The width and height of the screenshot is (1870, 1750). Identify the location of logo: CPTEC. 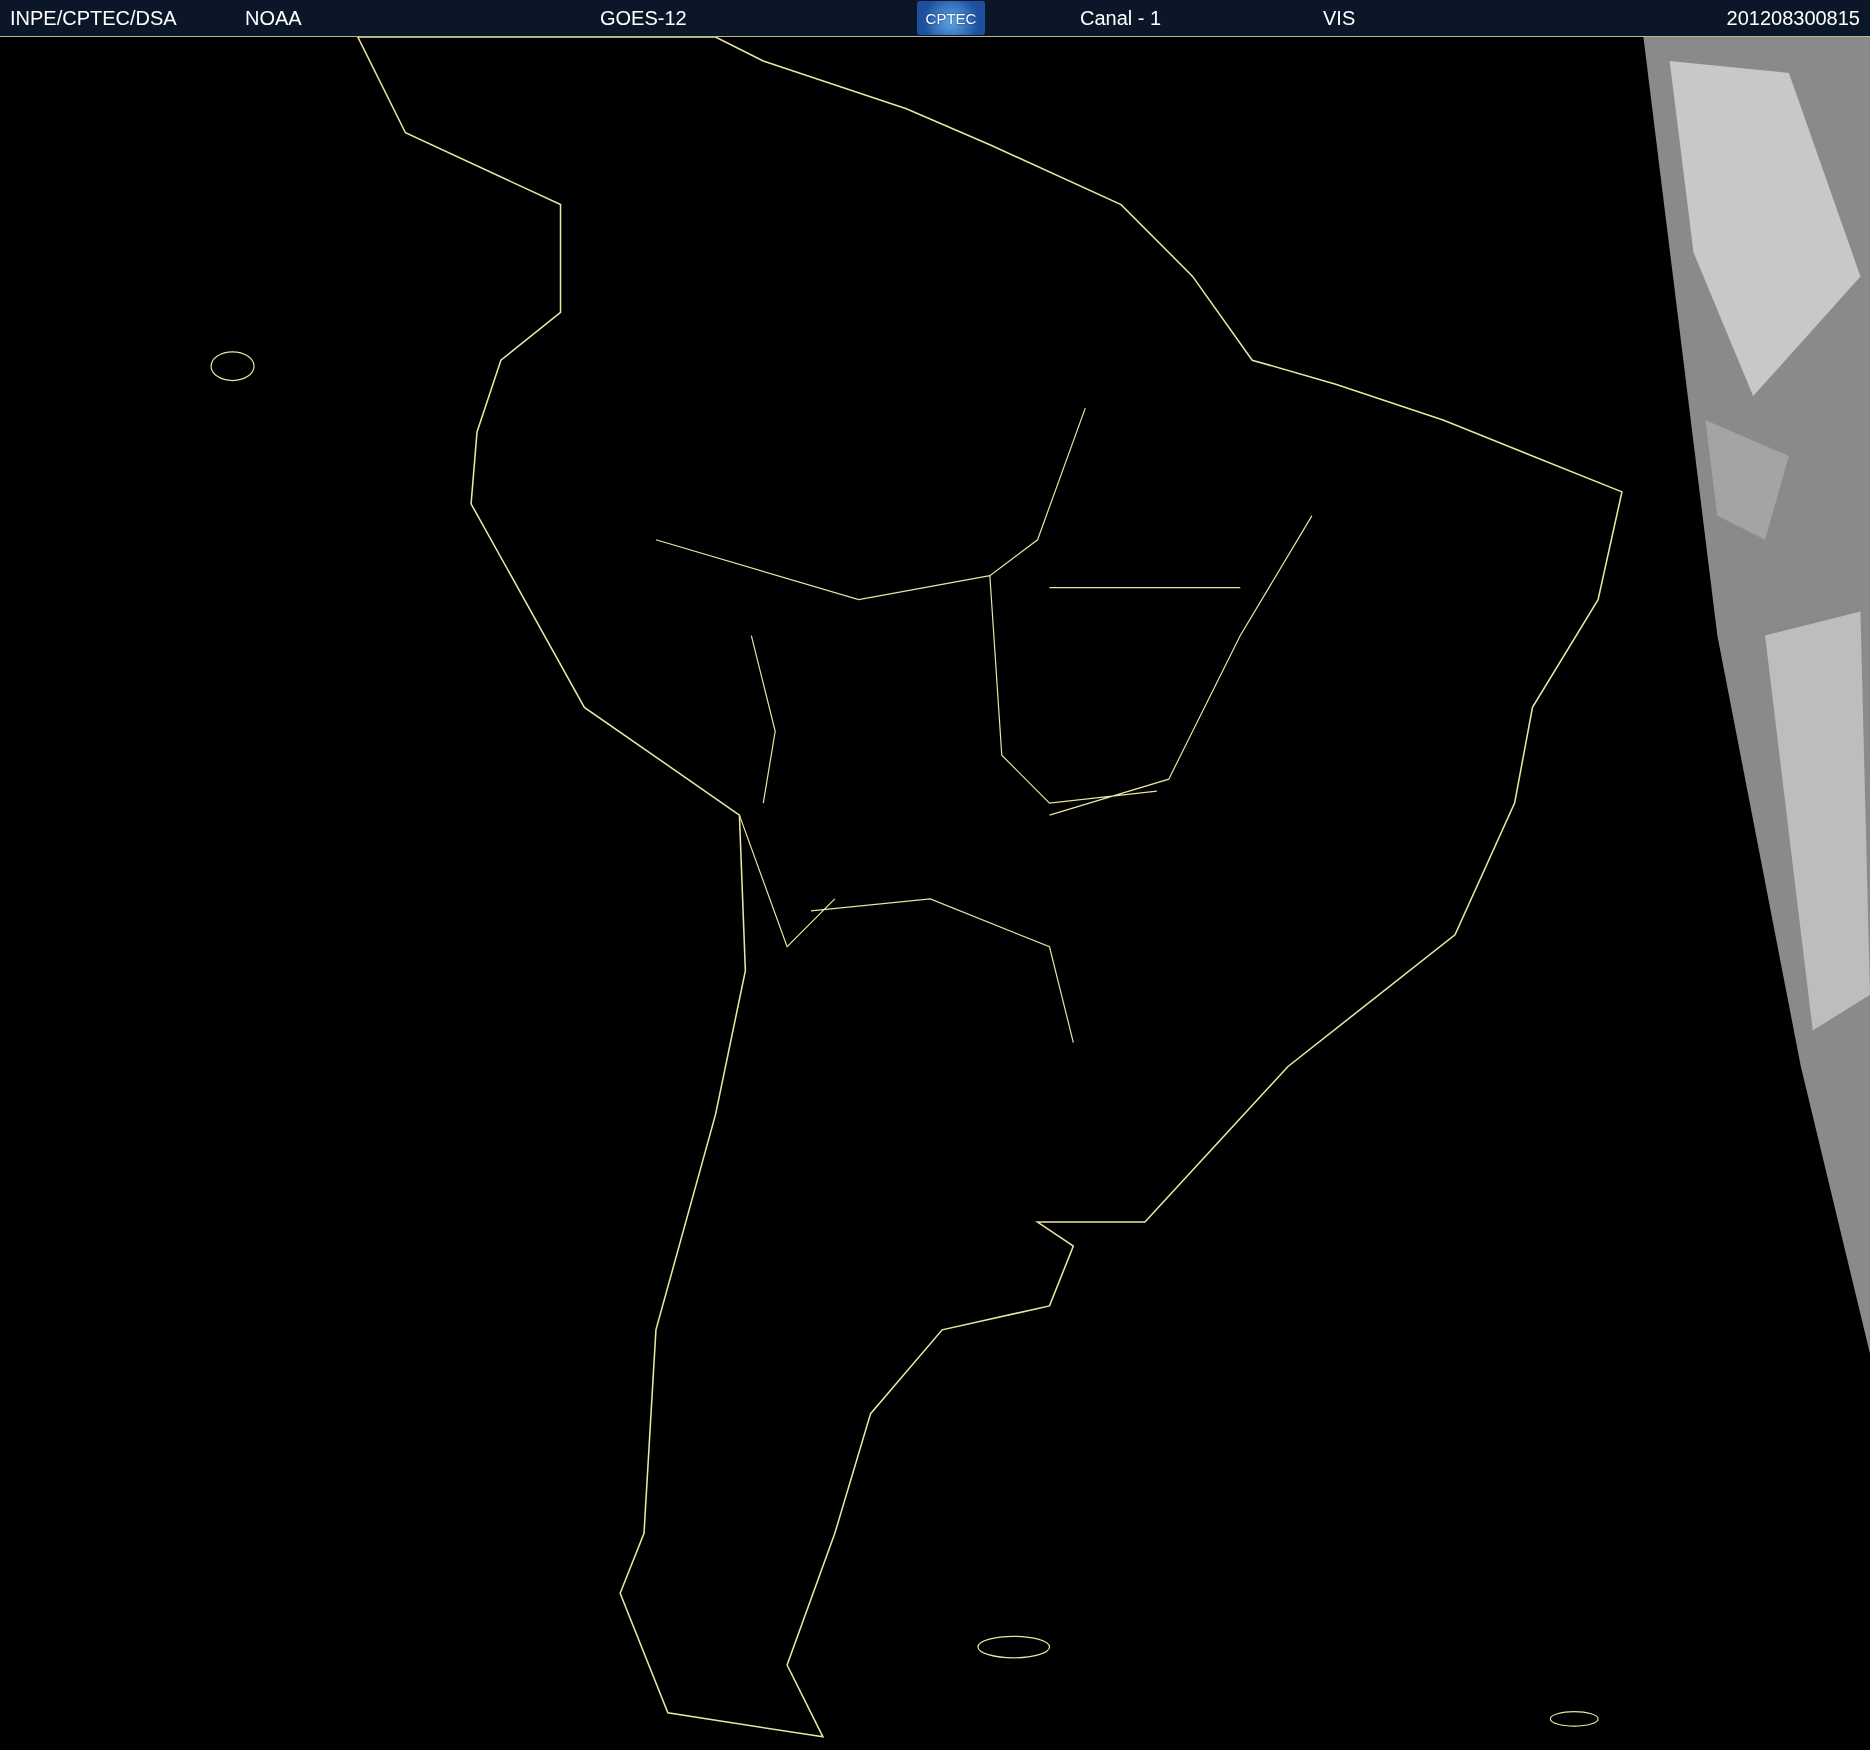
(951, 18).